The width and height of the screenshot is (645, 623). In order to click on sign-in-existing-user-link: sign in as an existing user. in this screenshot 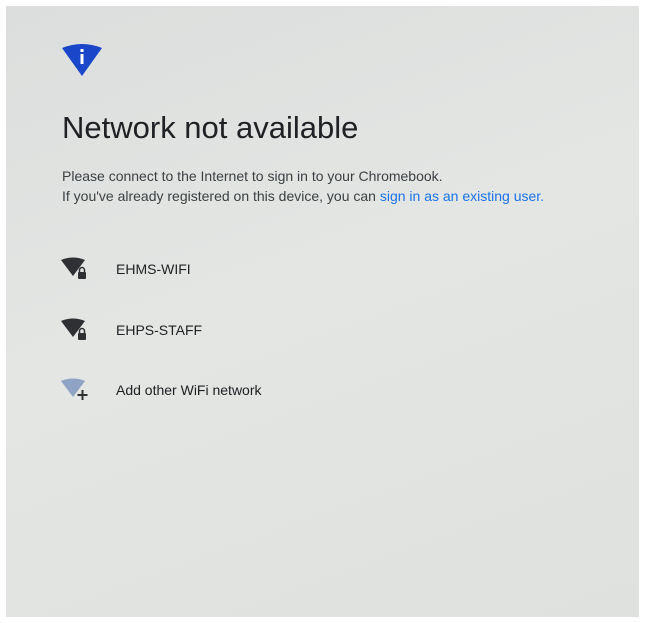, I will do `click(462, 196)`.